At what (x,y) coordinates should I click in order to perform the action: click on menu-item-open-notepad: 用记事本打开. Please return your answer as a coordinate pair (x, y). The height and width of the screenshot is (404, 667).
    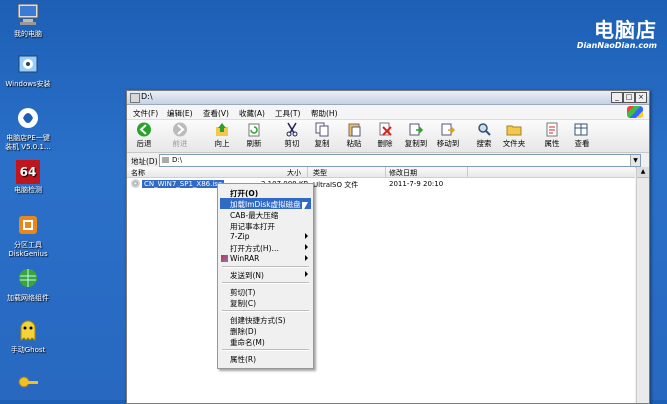
    Looking at the image, I should click on (265, 225).